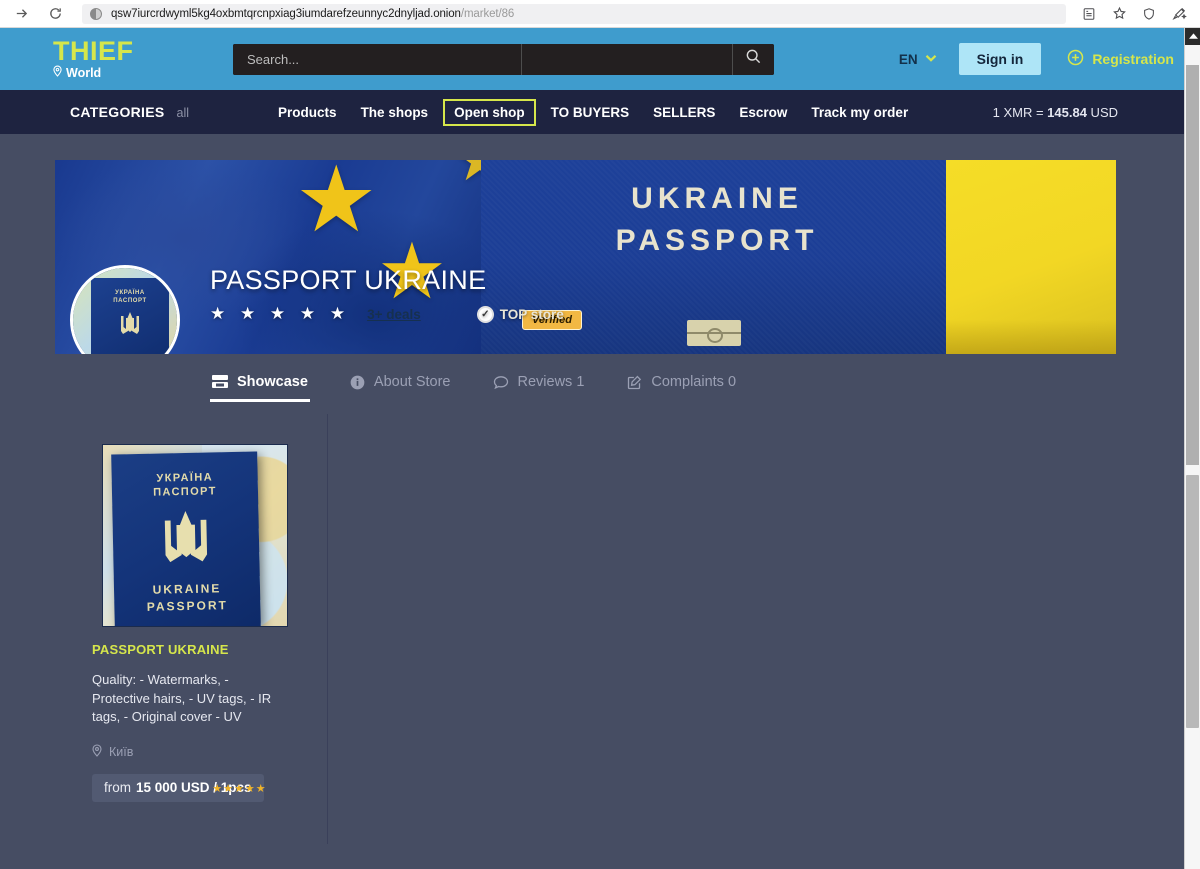 Image resolution: width=1200 pixels, height=869 pixels. What do you see at coordinates (1179, 14) in the screenshot?
I see `cleaner-icon` at bounding box center [1179, 14].